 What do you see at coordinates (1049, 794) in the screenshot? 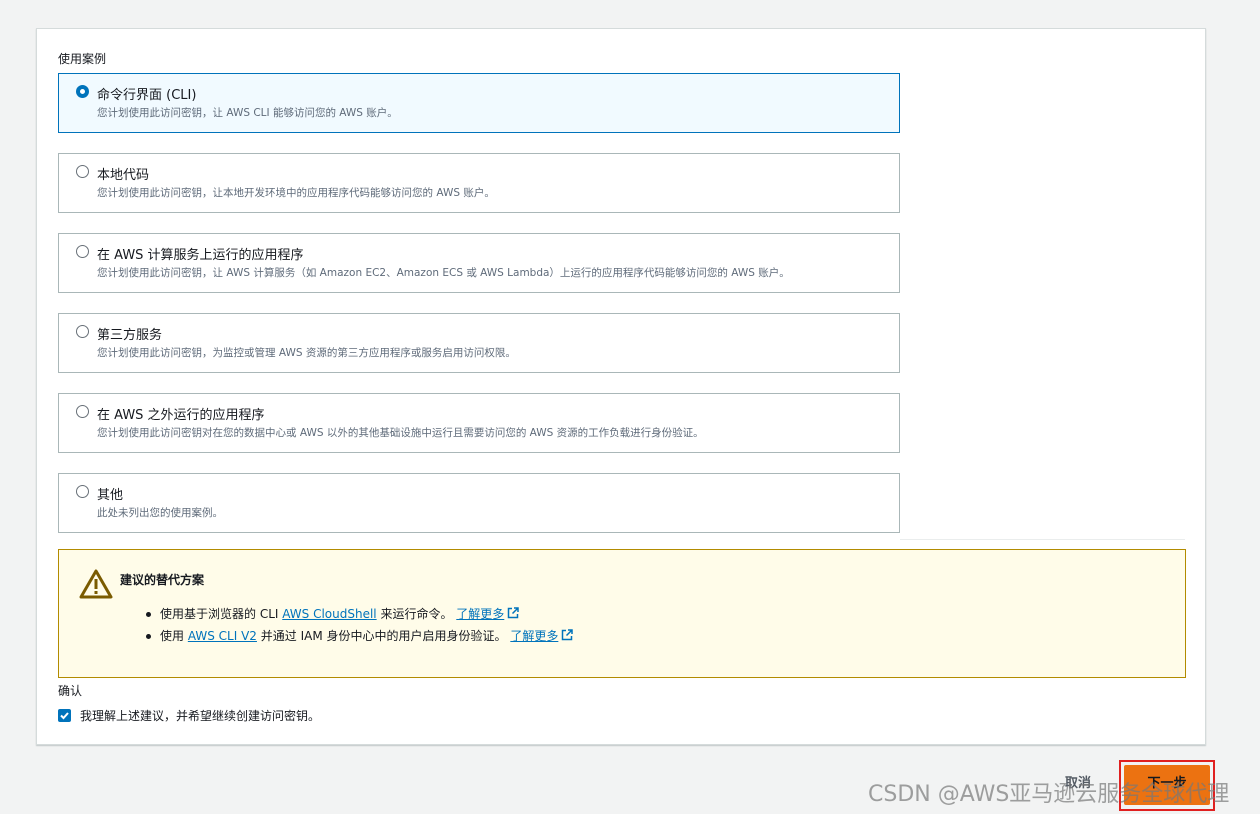
I see `watermark: CSDN @AWS亚马逊云服务全球代理` at bounding box center [1049, 794].